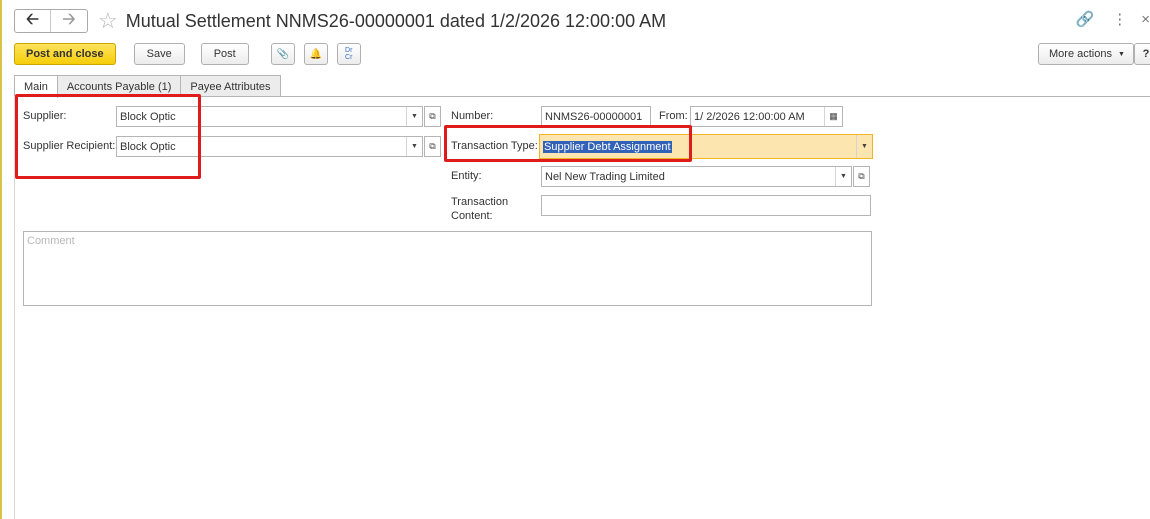 The height and width of the screenshot is (519, 1150). Describe the element at coordinates (833, 116) in the screenshot. I see `calendar-icon: ▦` at that location.